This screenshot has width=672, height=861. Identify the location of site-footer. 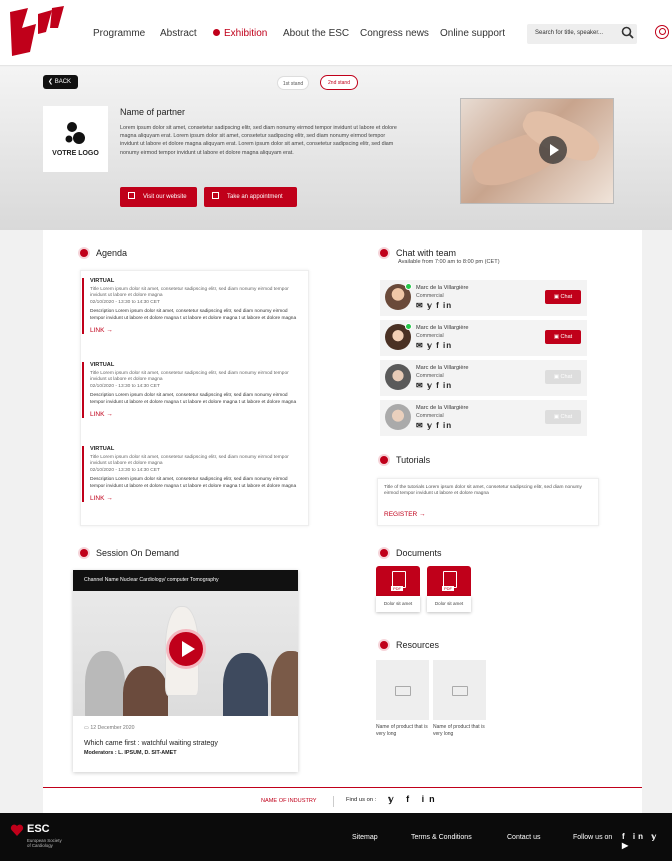
(336, 837).